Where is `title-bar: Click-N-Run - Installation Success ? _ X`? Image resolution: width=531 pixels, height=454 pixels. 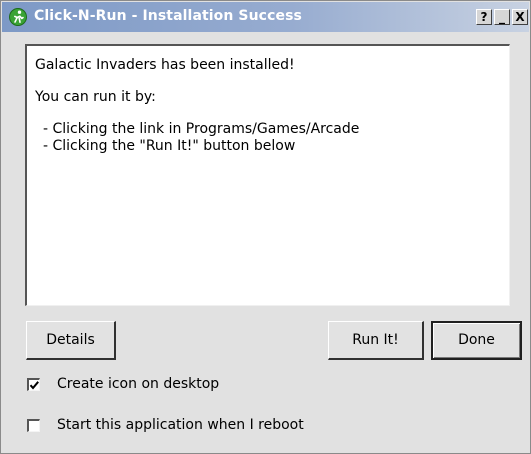 title-bar: Click-N-Run - Installation Success ? _ X is located at coordinates (265, 17).